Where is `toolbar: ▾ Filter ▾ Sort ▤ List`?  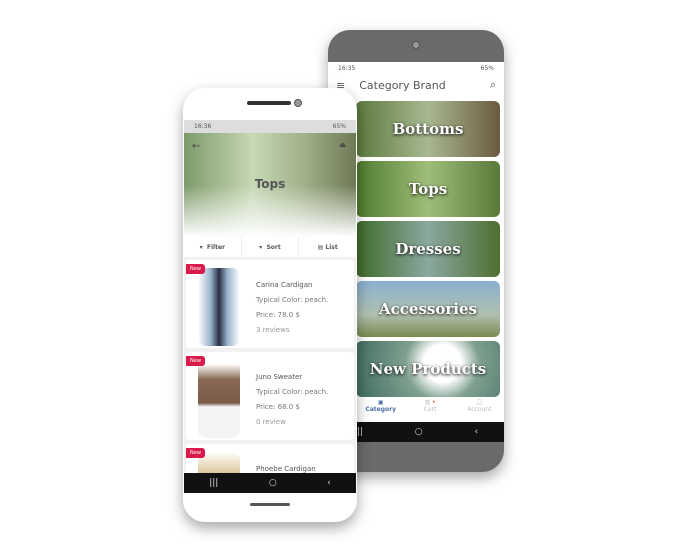
toolbar: ▾ Filter ▾ Sort ▤ List is located at coordinates (270, 247).